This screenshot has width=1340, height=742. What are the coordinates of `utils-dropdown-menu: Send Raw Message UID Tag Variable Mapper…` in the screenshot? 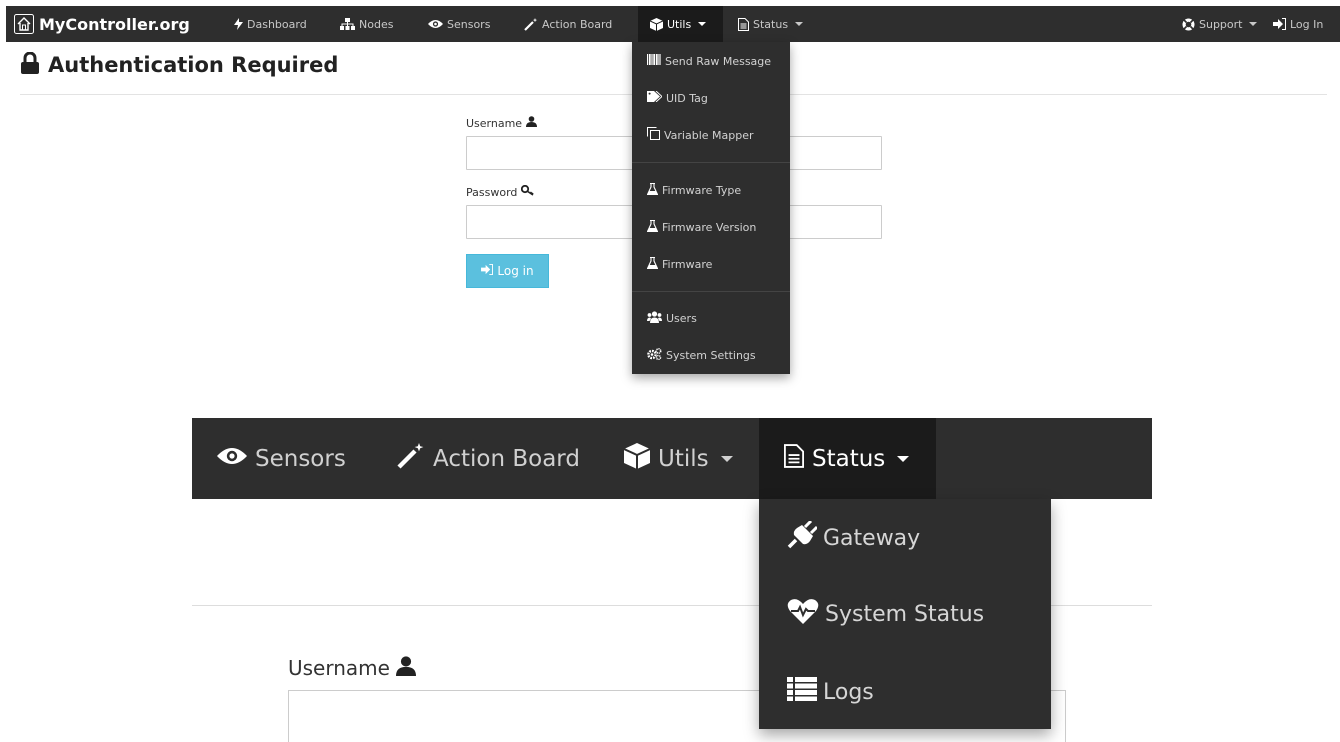 It's located at (711, 208).